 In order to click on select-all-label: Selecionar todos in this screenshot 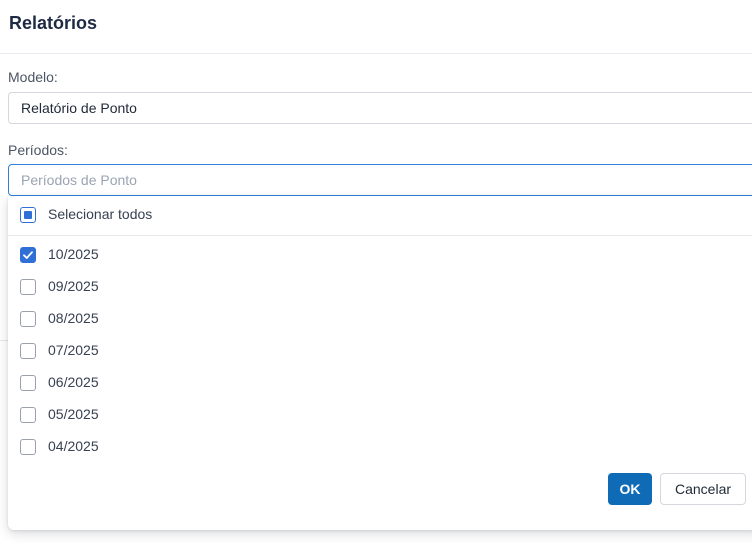, I will do `click(100, 214)`.